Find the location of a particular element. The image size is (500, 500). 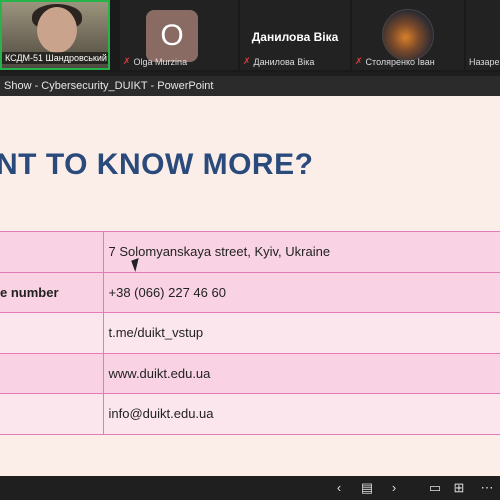

participant-tile: ✗ Столяренко Іван is located at coordinates (408, 35).